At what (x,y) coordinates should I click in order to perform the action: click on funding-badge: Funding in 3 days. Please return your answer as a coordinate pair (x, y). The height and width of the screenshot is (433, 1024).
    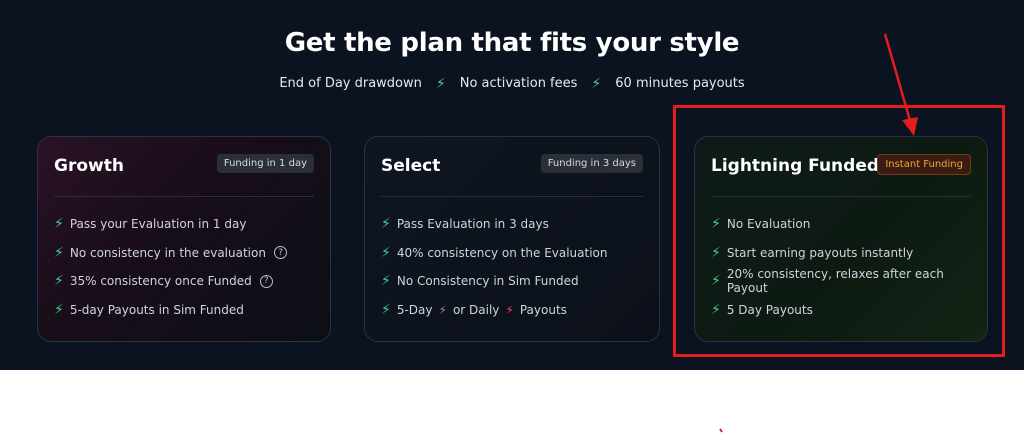
    Looking at the image, I should click on (591, 163).